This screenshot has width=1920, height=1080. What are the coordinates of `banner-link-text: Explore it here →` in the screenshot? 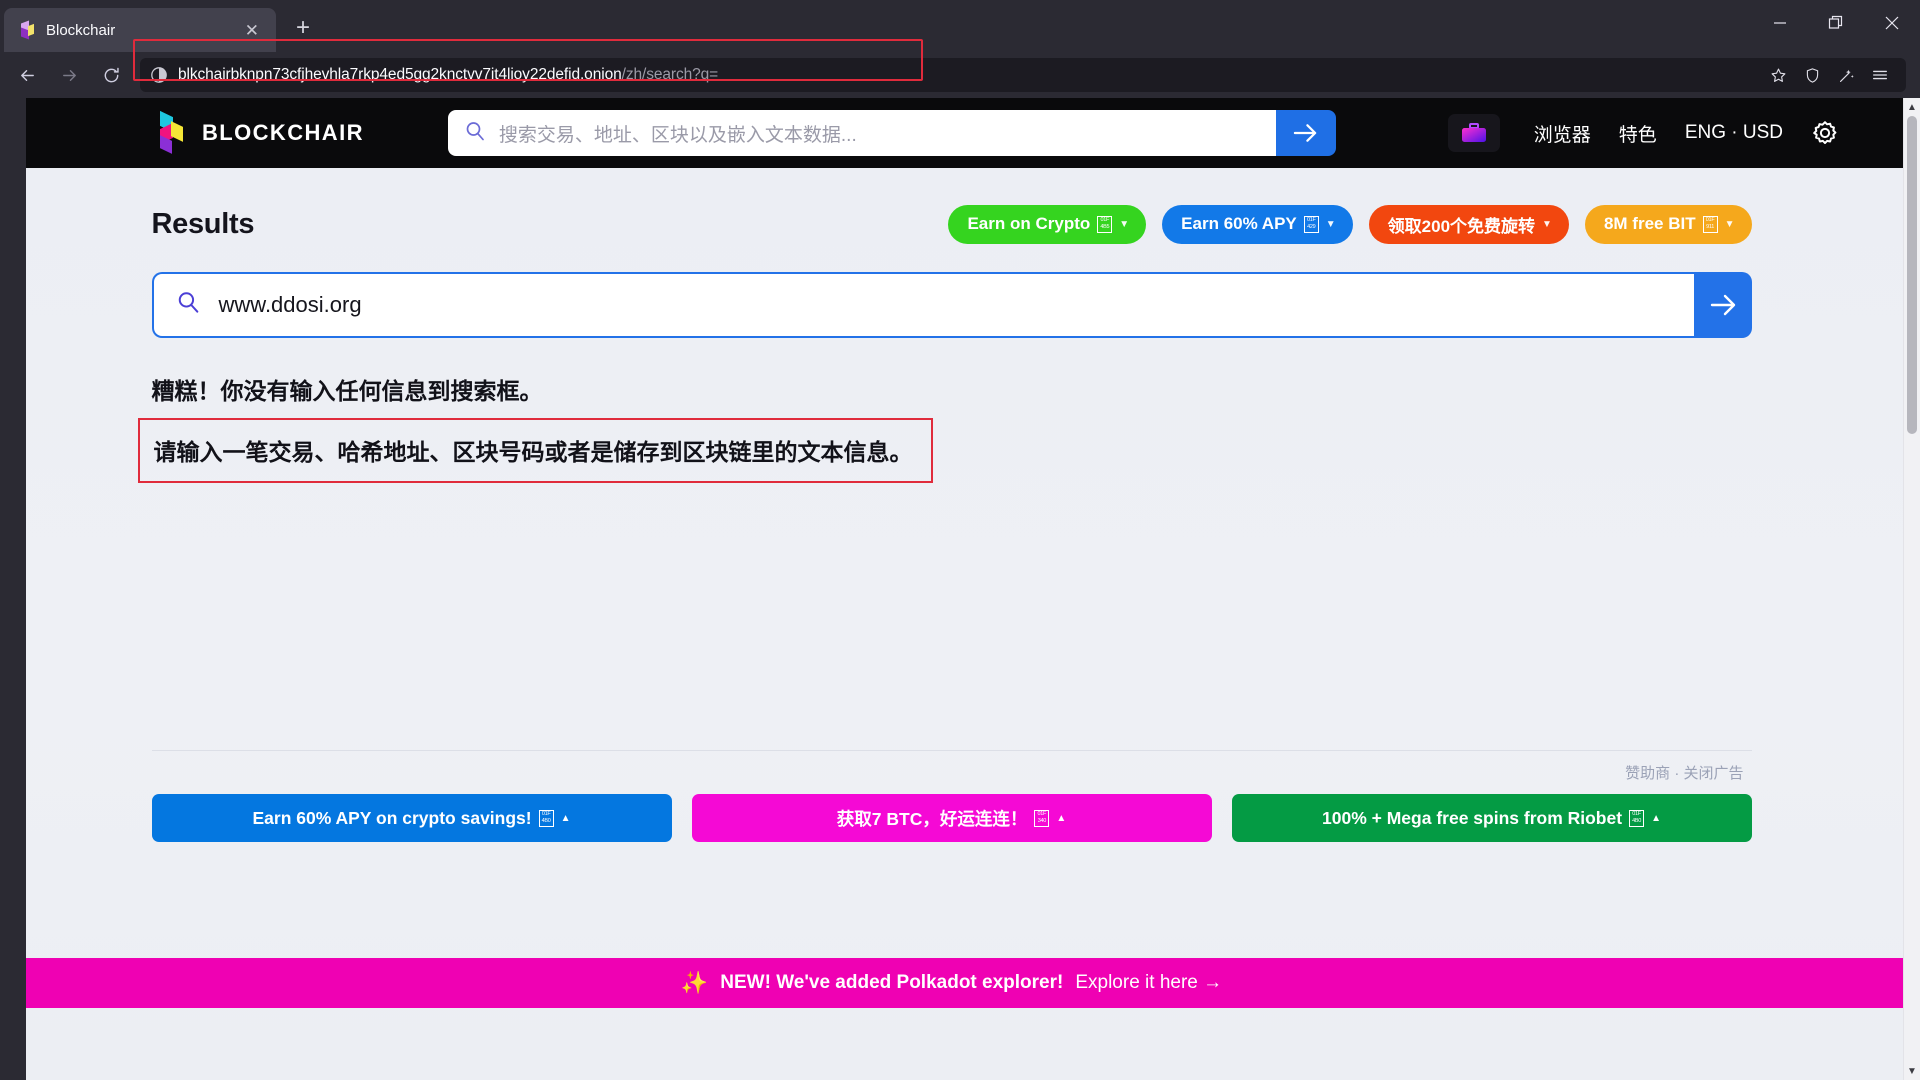 It's located at (1148, 983).